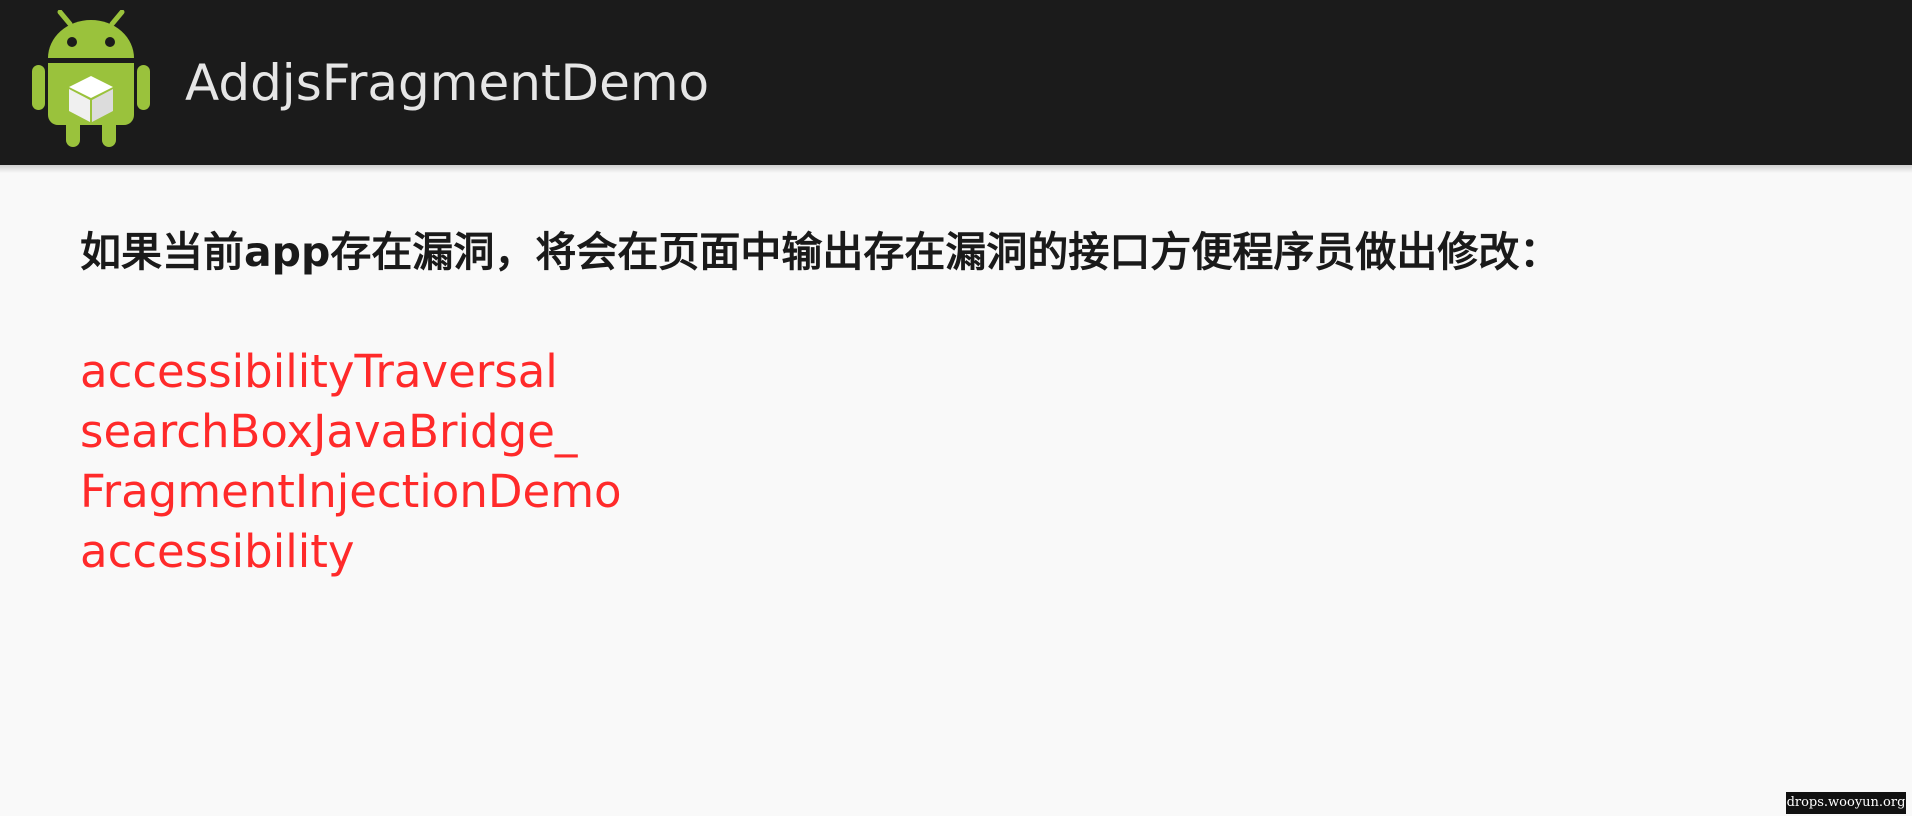 This screenshot has height=816, width=1912. I want to click on vulnerable-interface-item: FragmentInjectionDemo, so click(351, 491).